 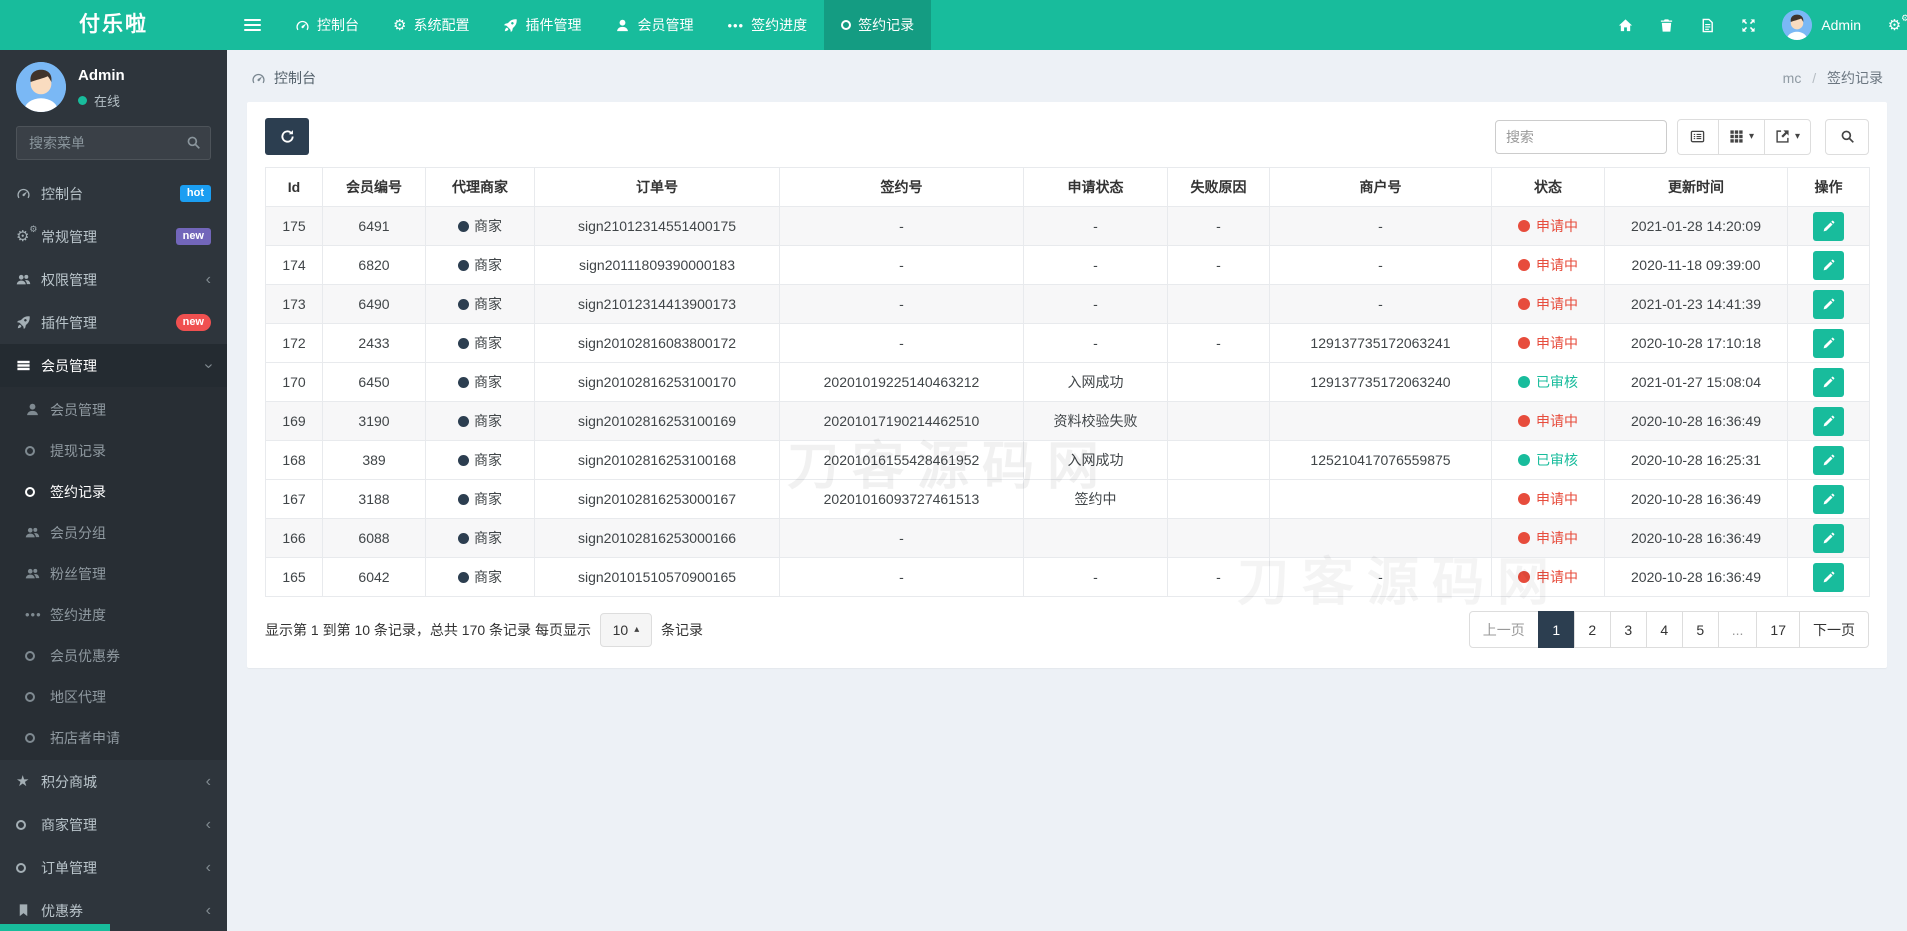 What do you see at coordinates (113, 696) in the screenshot?
I see `sidebar-subitem-area-agent: 地区代理` at bounding box center [113, 696].